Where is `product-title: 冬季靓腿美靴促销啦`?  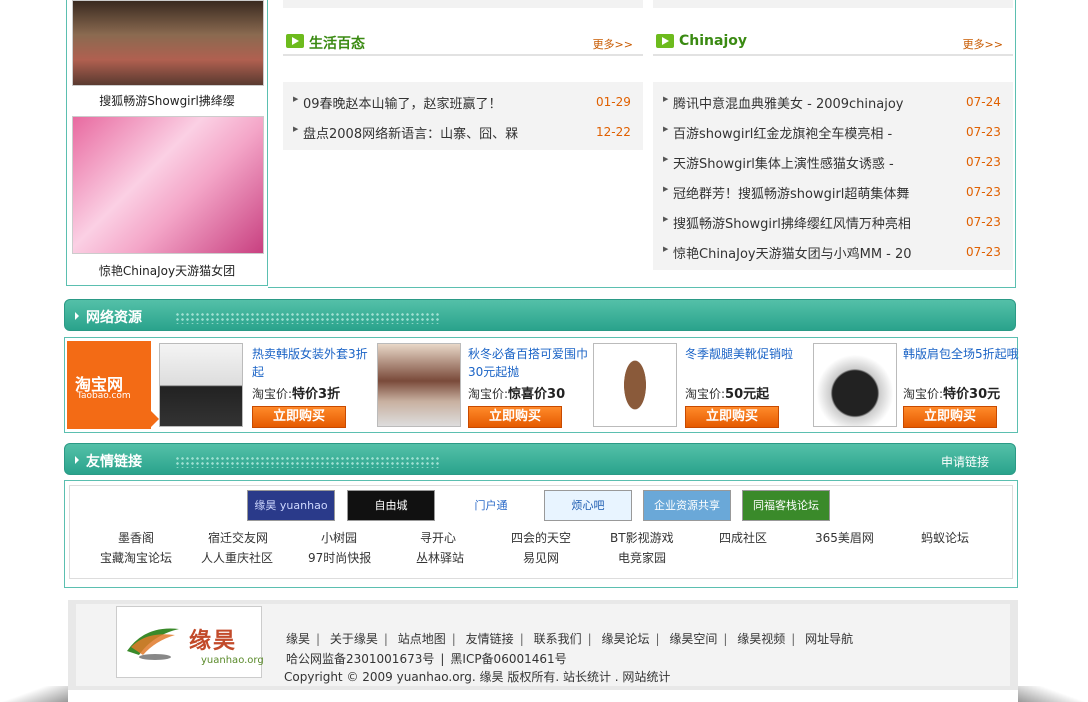 product-title: 冬季靓腿美靴促销啦 is located at coordinates (745, 354).